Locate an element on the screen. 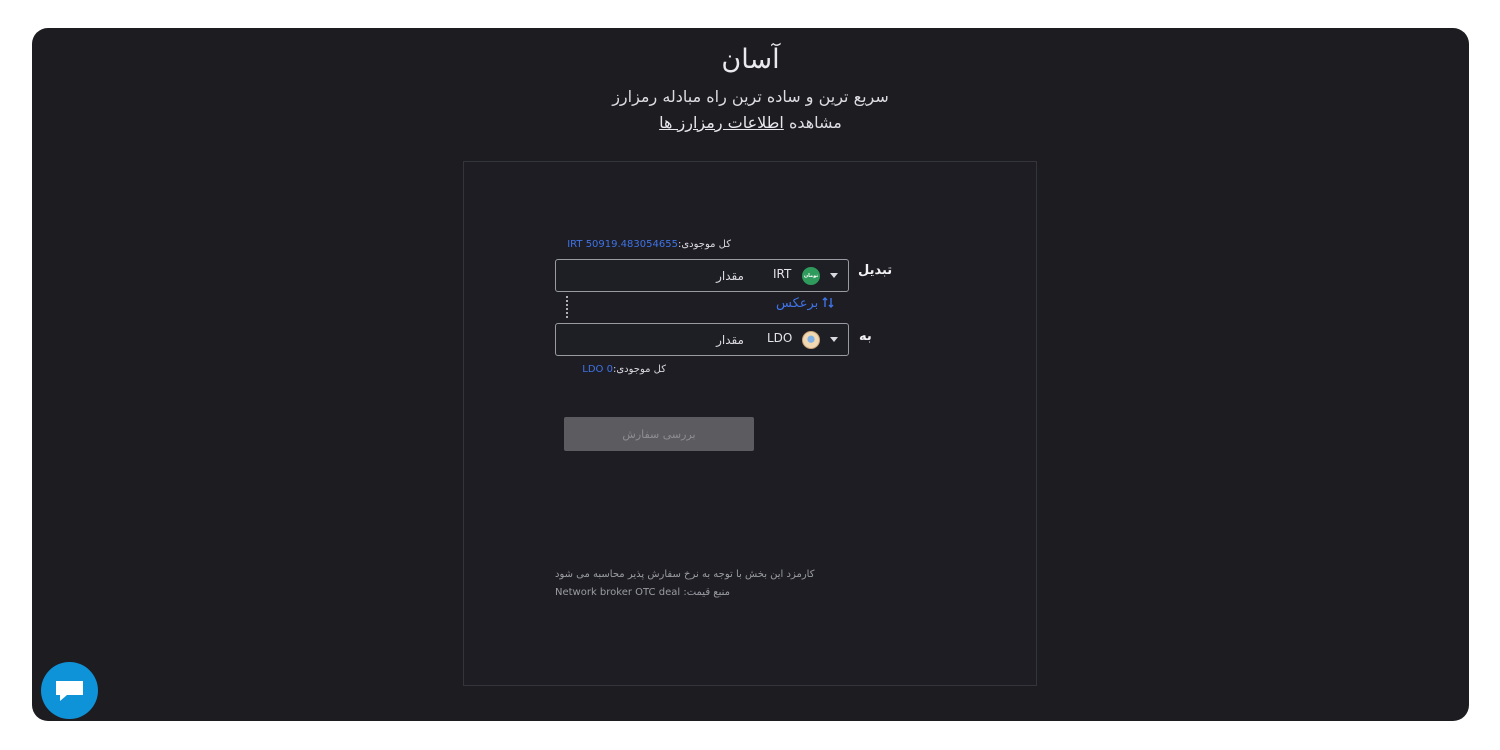  view-info-line: مشاهده اطلاعات رمزارز ها is located at coordinates (750, 123).